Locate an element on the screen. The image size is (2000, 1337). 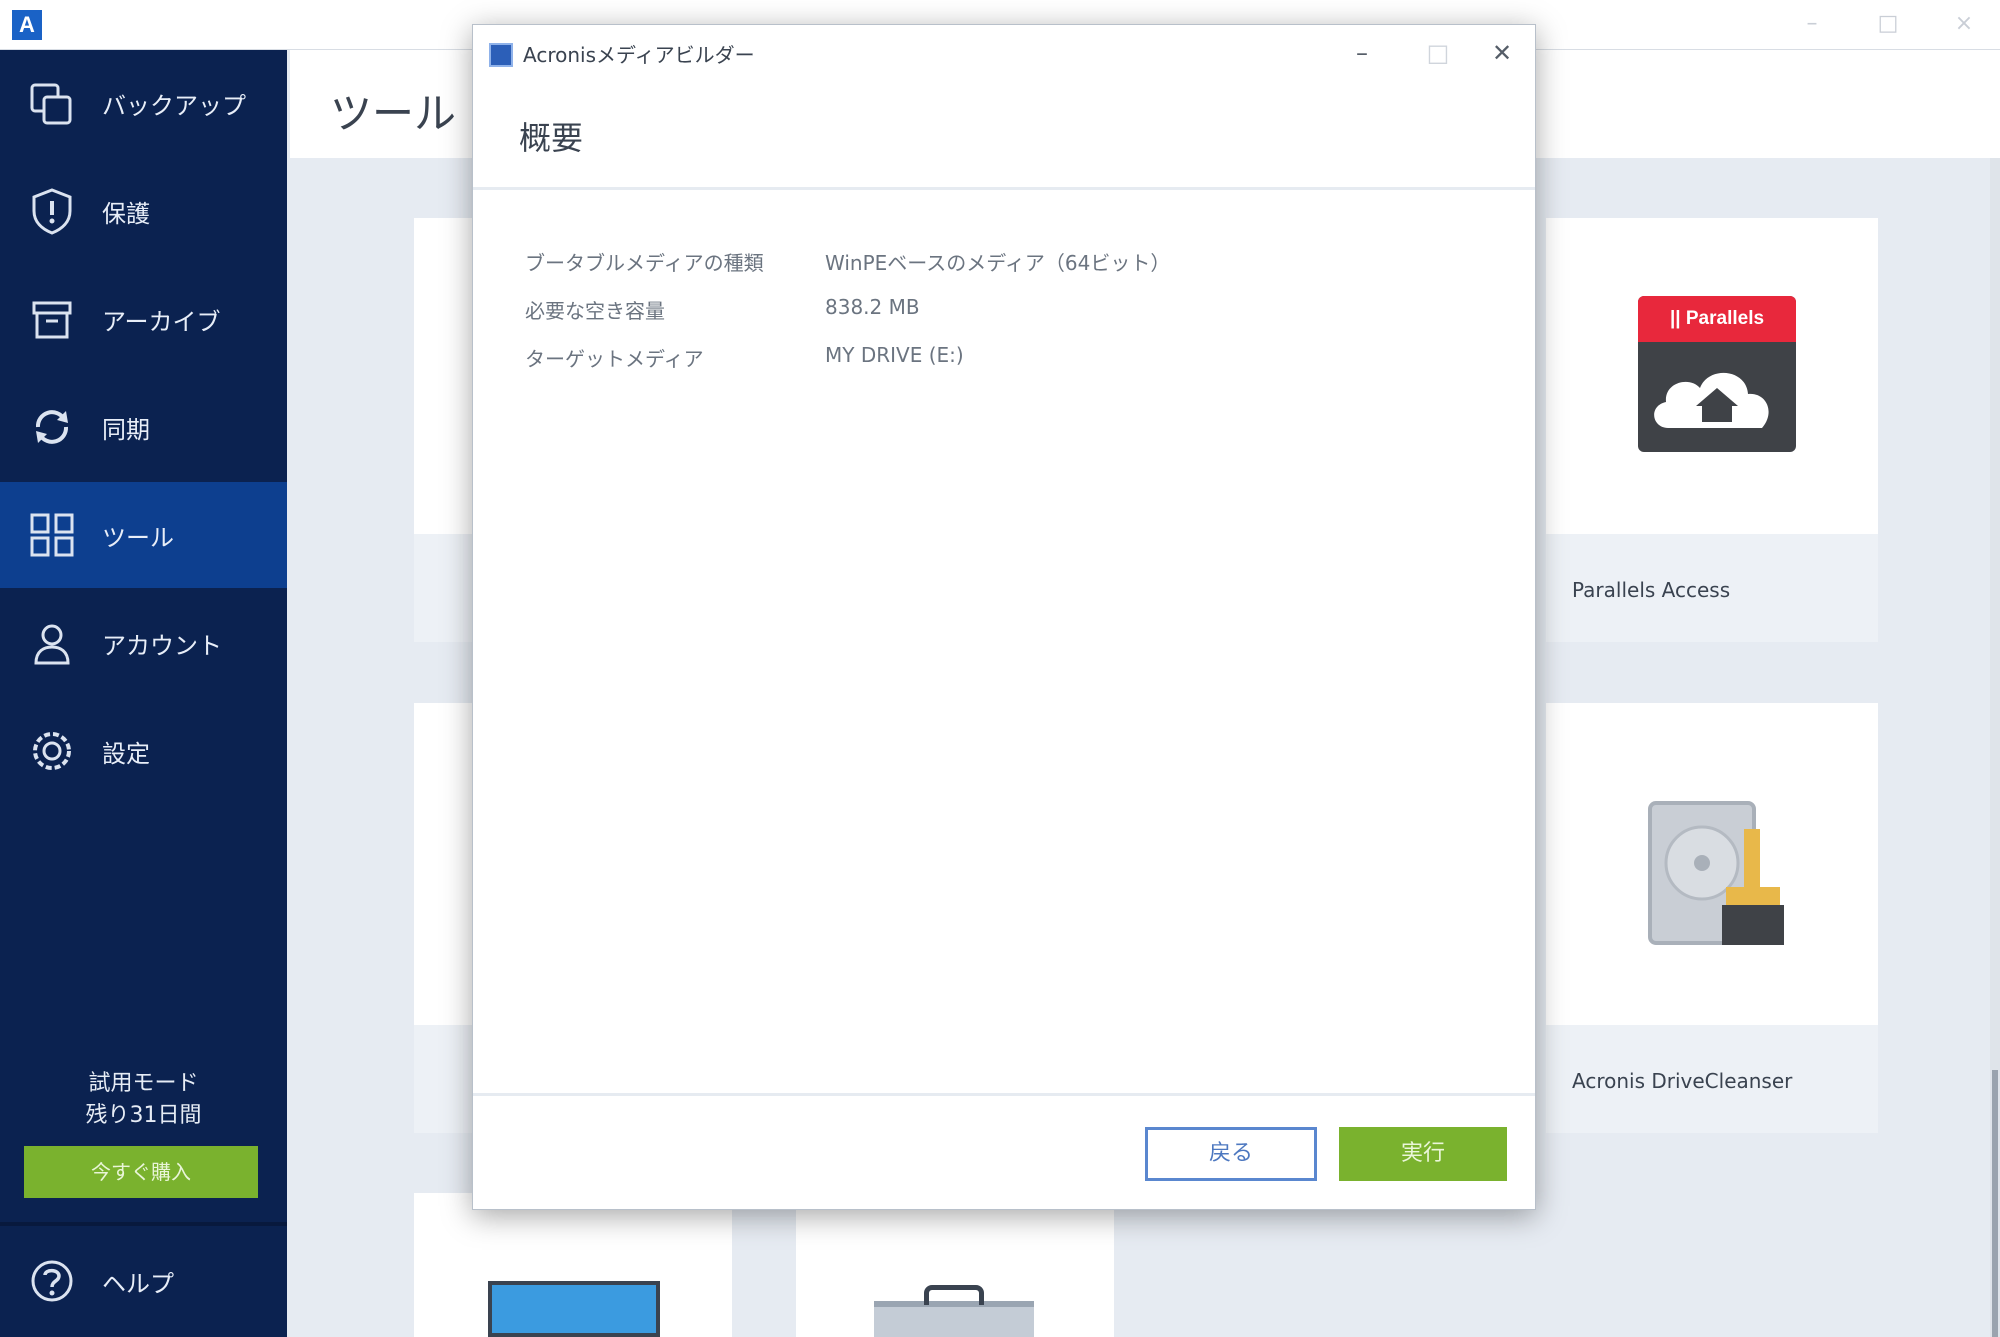
toolbox-handle is located at coordinates (954, 1295).